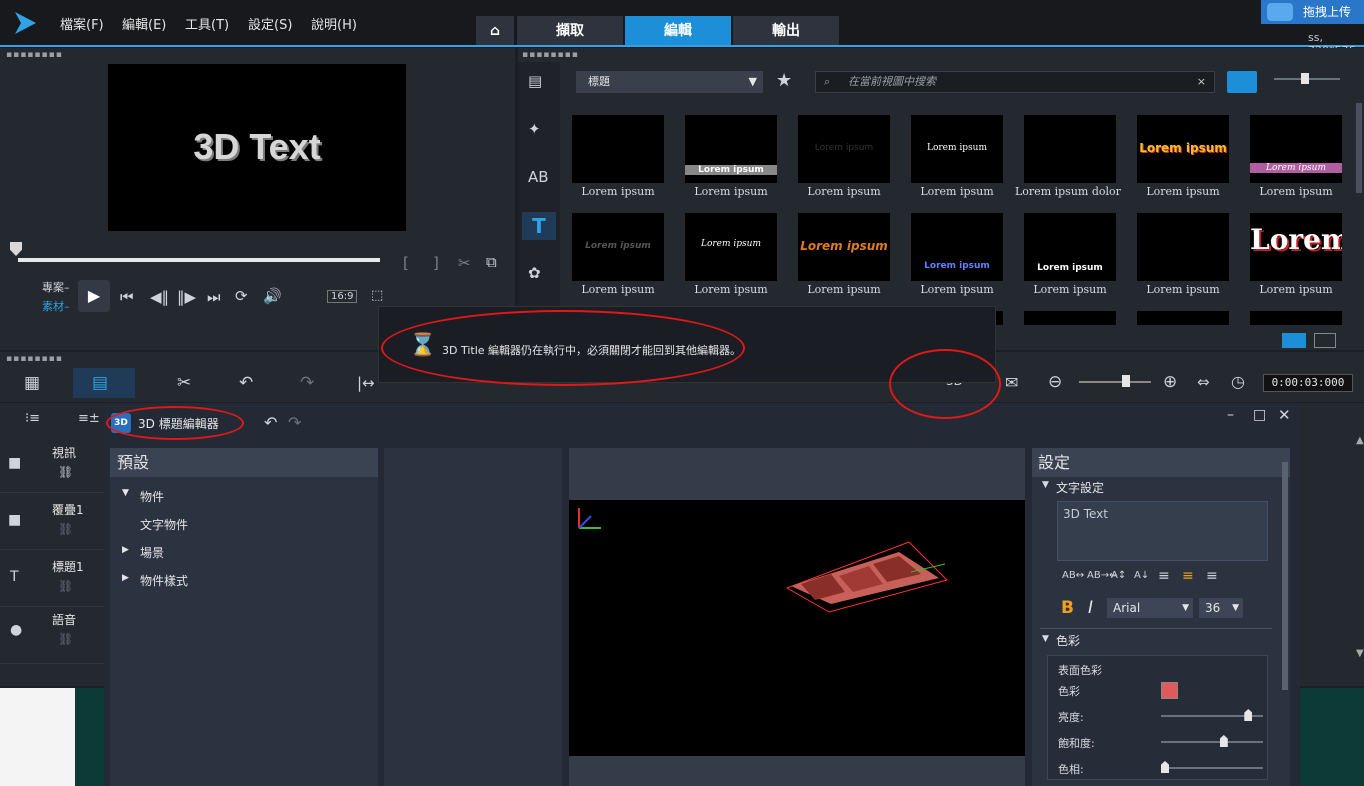  I want to click on list-view-button, so click(1294, 340).